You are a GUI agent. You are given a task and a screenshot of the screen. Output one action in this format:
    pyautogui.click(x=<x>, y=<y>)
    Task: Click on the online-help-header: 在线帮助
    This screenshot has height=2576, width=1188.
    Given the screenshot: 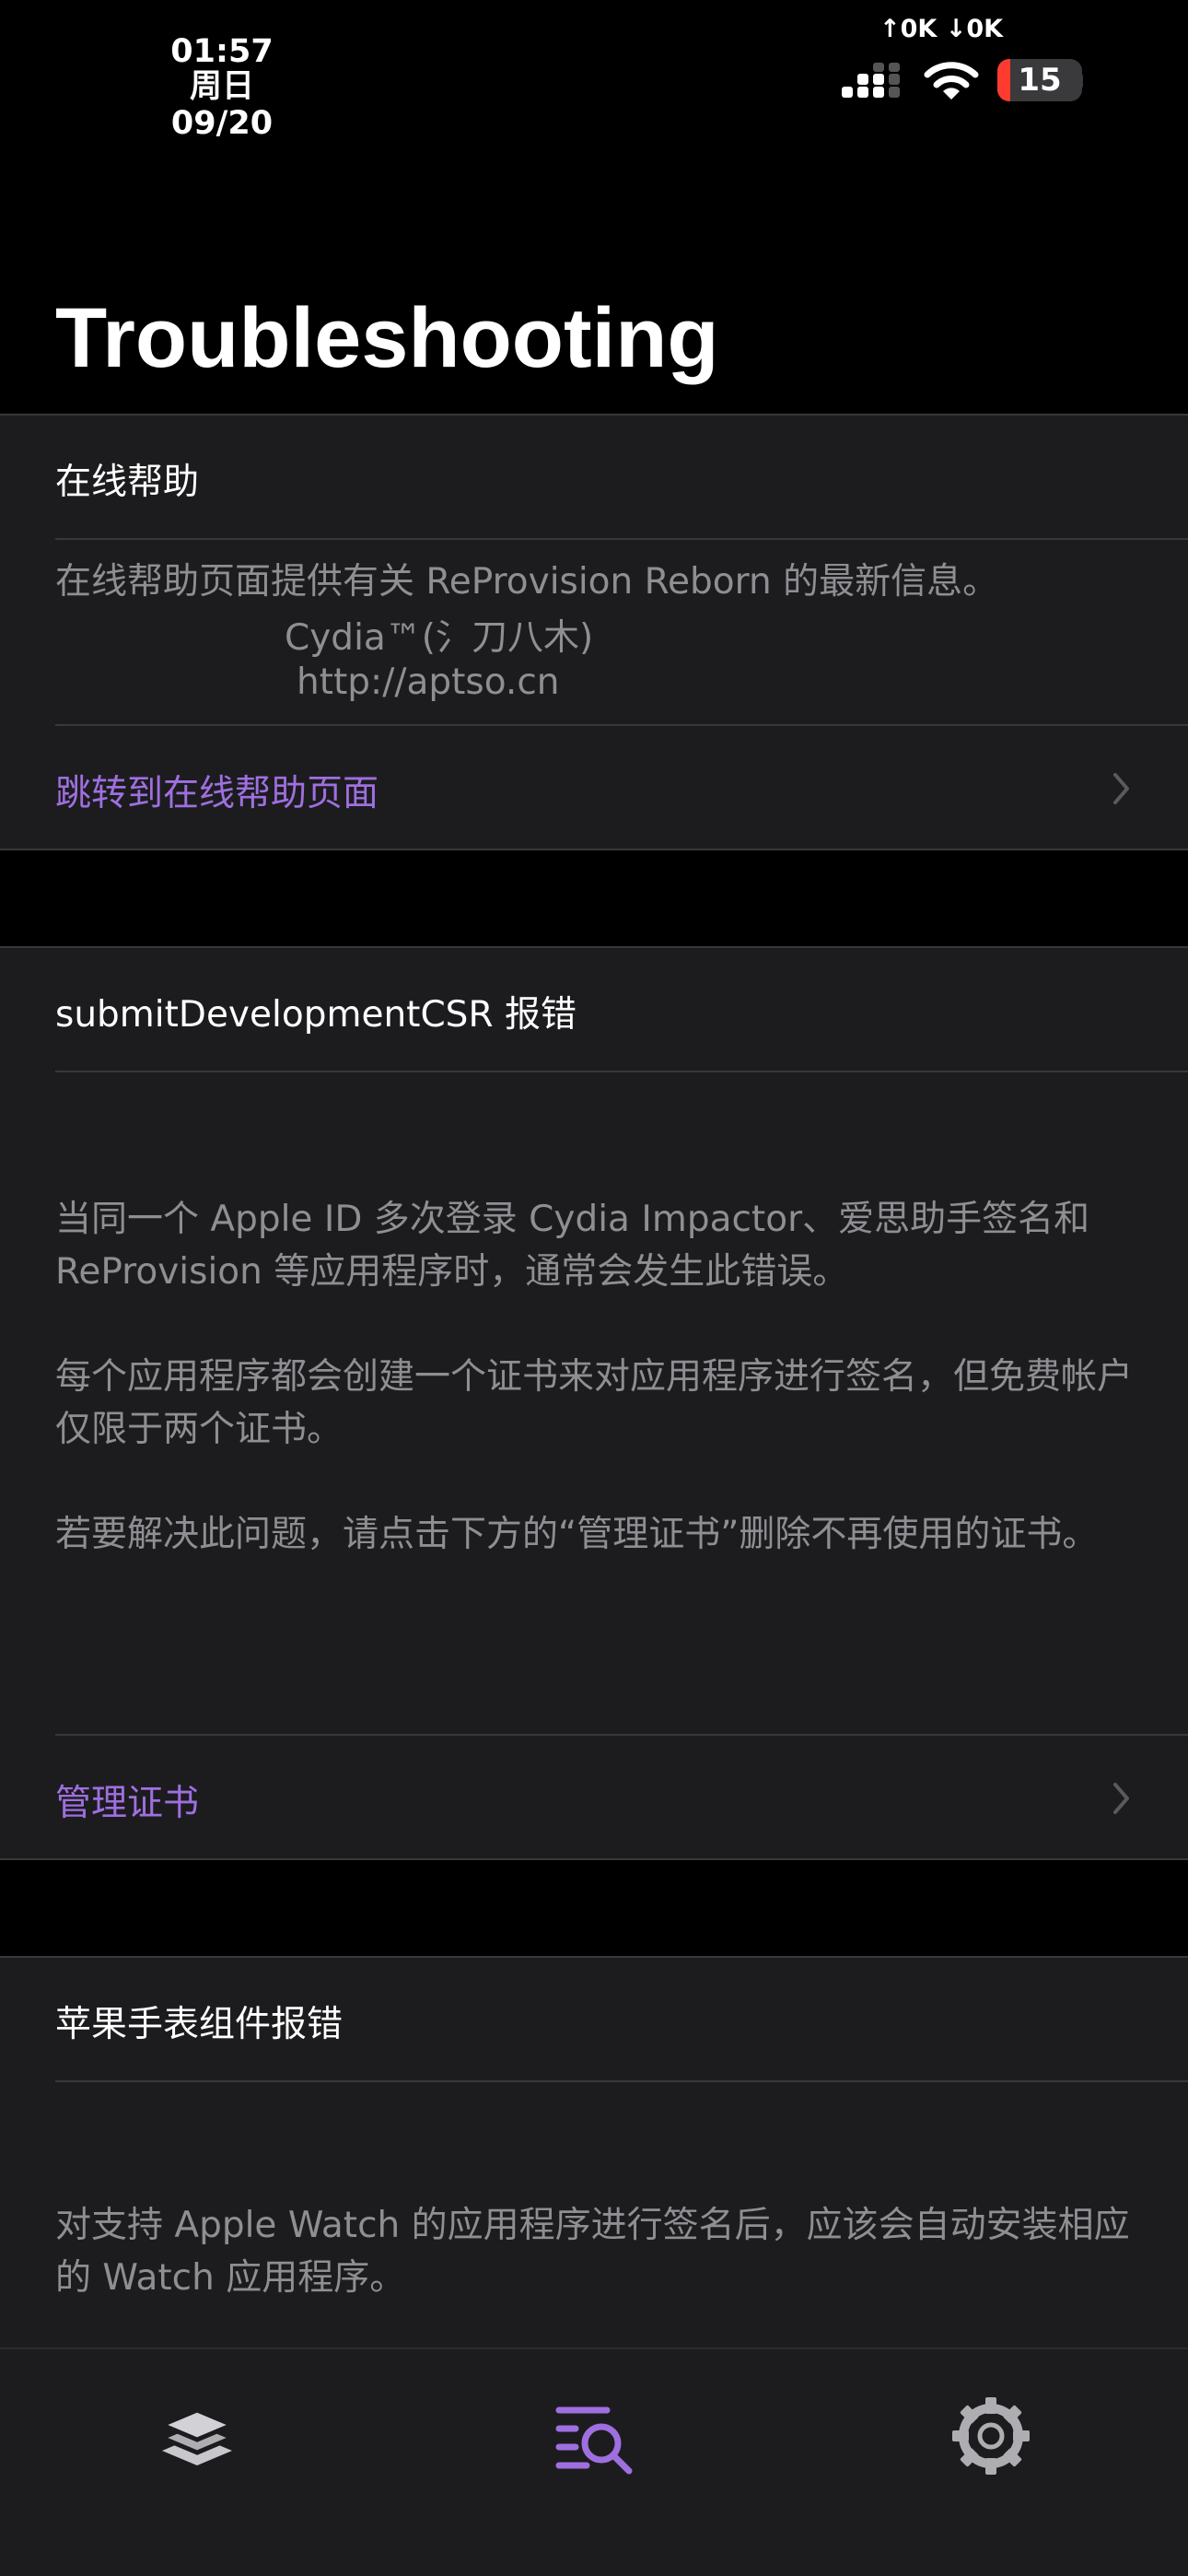 What is the action you would take?
    pyautogui.click(x=127, y=482)
    